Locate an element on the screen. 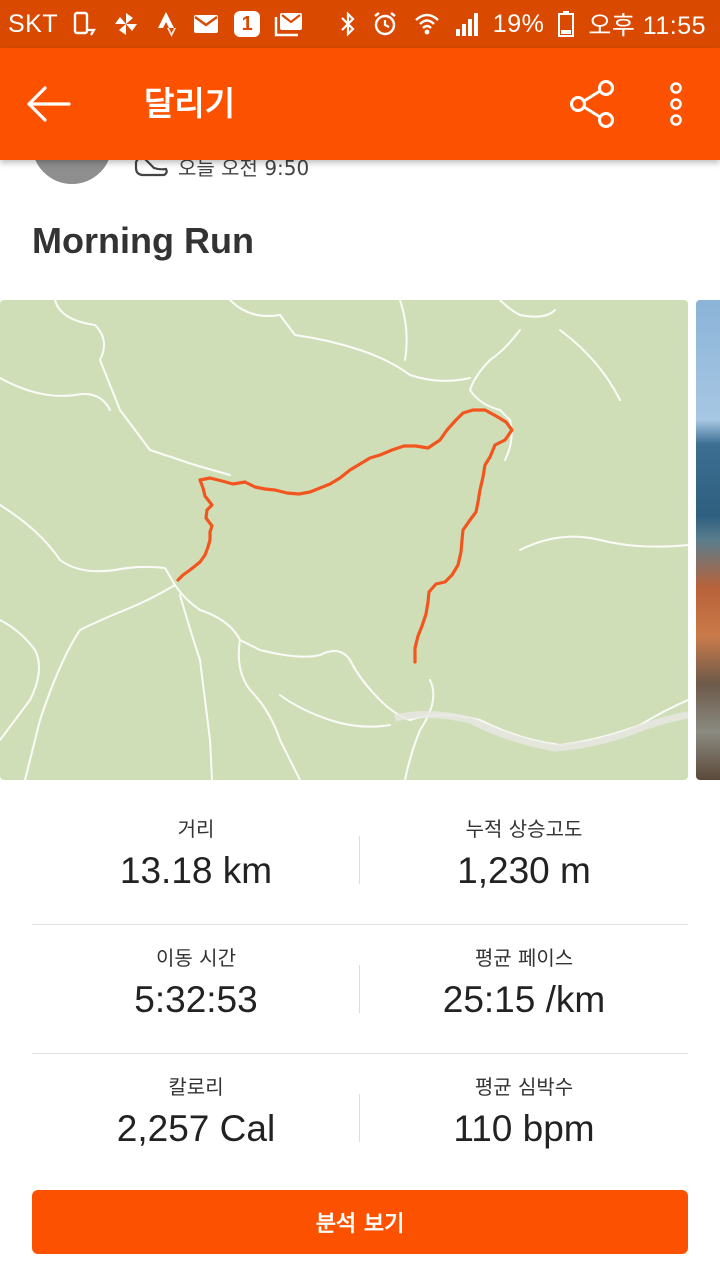 This screenshot has height=1280, width=720. mail-icon is located at coordinates (206, 24).